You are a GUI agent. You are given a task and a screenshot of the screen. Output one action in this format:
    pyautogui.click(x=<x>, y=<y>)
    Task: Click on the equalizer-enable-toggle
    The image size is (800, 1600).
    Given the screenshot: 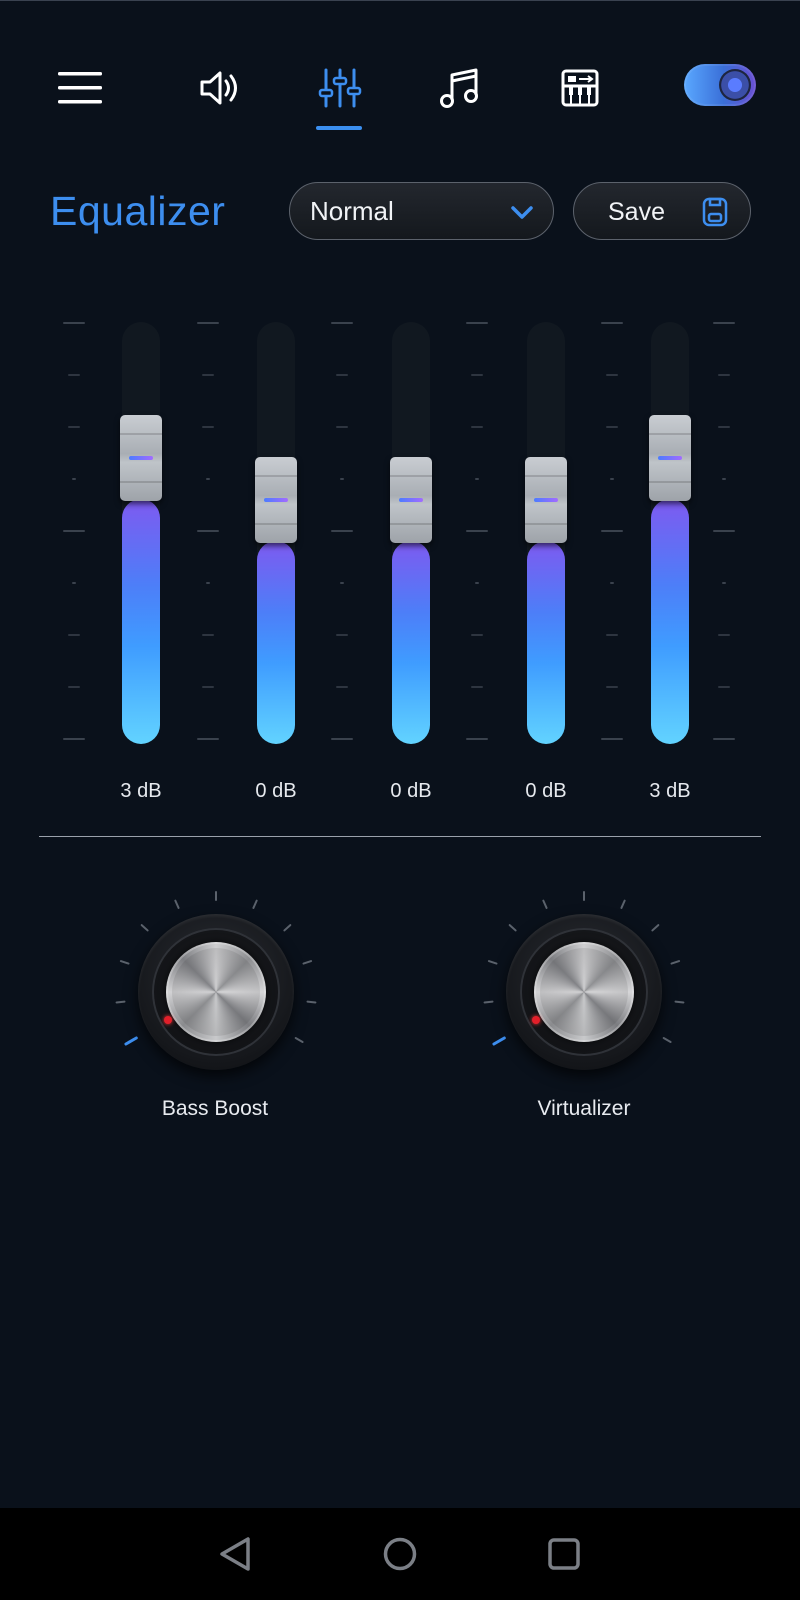 What is the action you would take?
    pyautogui.click(x=720, y=85)
    